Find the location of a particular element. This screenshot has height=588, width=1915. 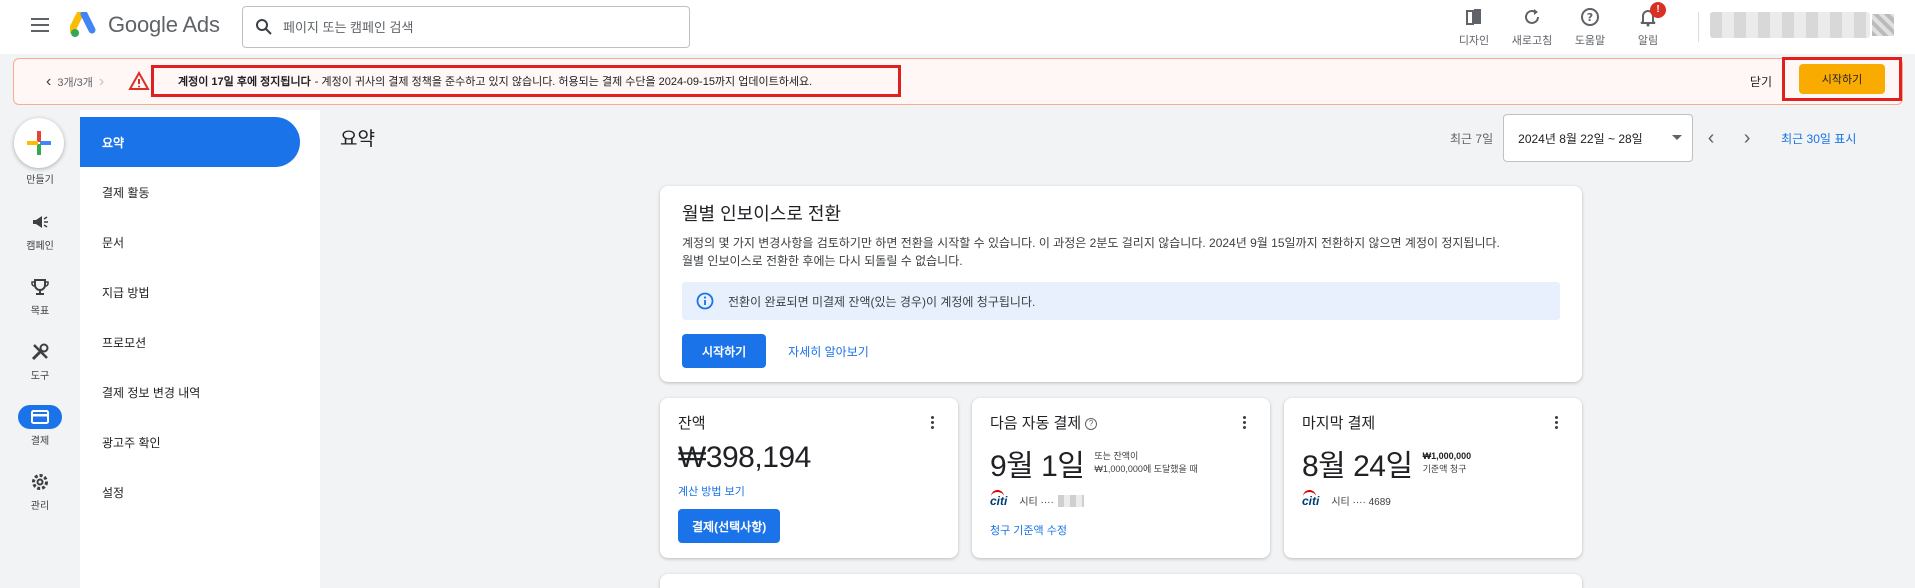

chevron-left-icon: ‹ is located at coordinates (48, 82).